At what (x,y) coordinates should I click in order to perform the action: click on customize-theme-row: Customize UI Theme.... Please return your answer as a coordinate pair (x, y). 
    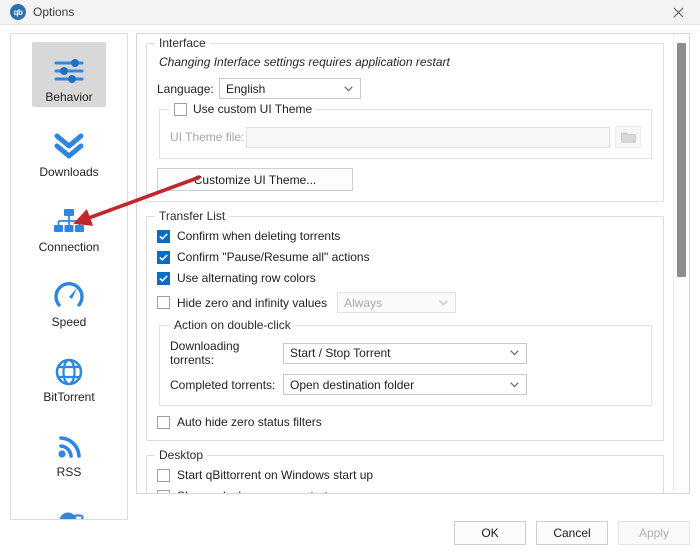
    Looking at the image, I should click on (405, 179).